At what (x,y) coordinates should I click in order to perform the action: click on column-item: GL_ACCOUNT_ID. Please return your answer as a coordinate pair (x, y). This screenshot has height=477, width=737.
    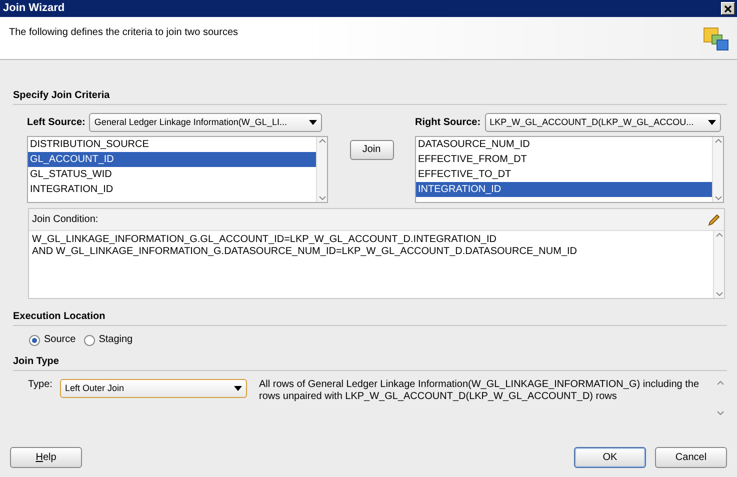
    Looking at the image, I should click on (172, 159).